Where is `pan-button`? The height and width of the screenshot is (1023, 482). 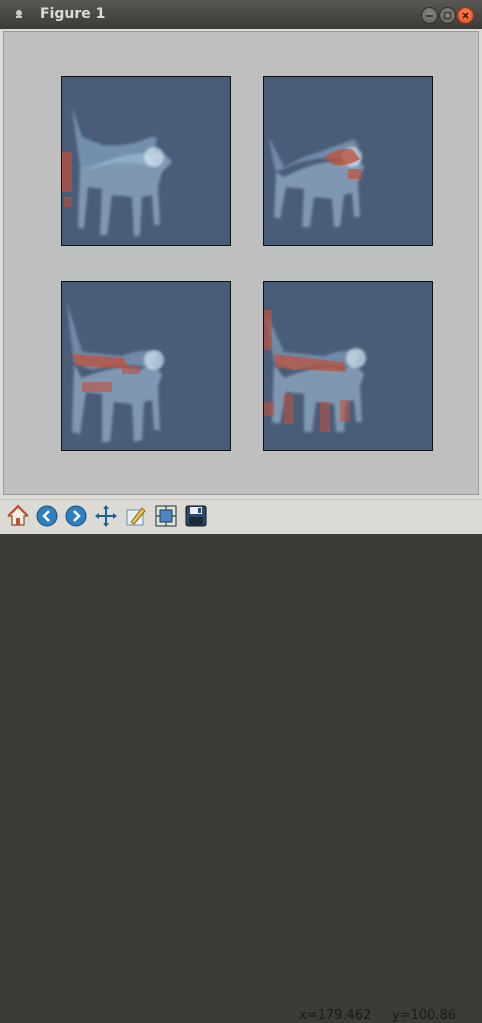 pan-button is located at coordinates (106, 516).